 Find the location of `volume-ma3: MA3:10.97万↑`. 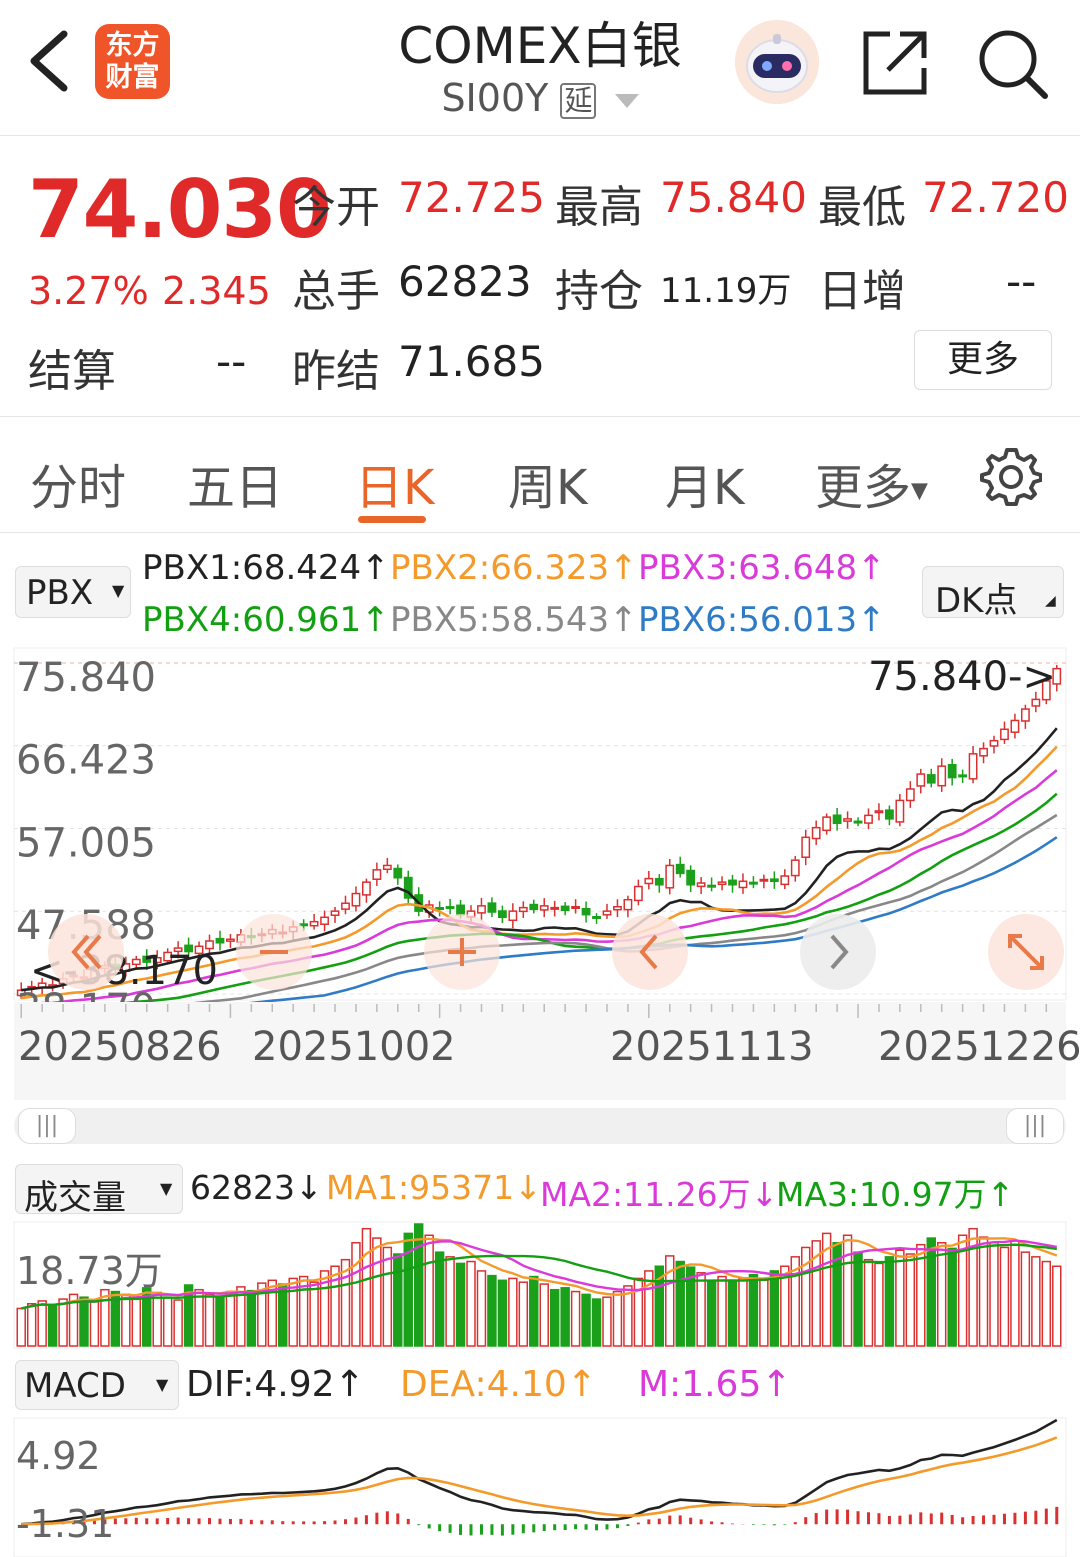

volume-ma3: MA3:10.97万↑ is located at coordinates (895, 1194).